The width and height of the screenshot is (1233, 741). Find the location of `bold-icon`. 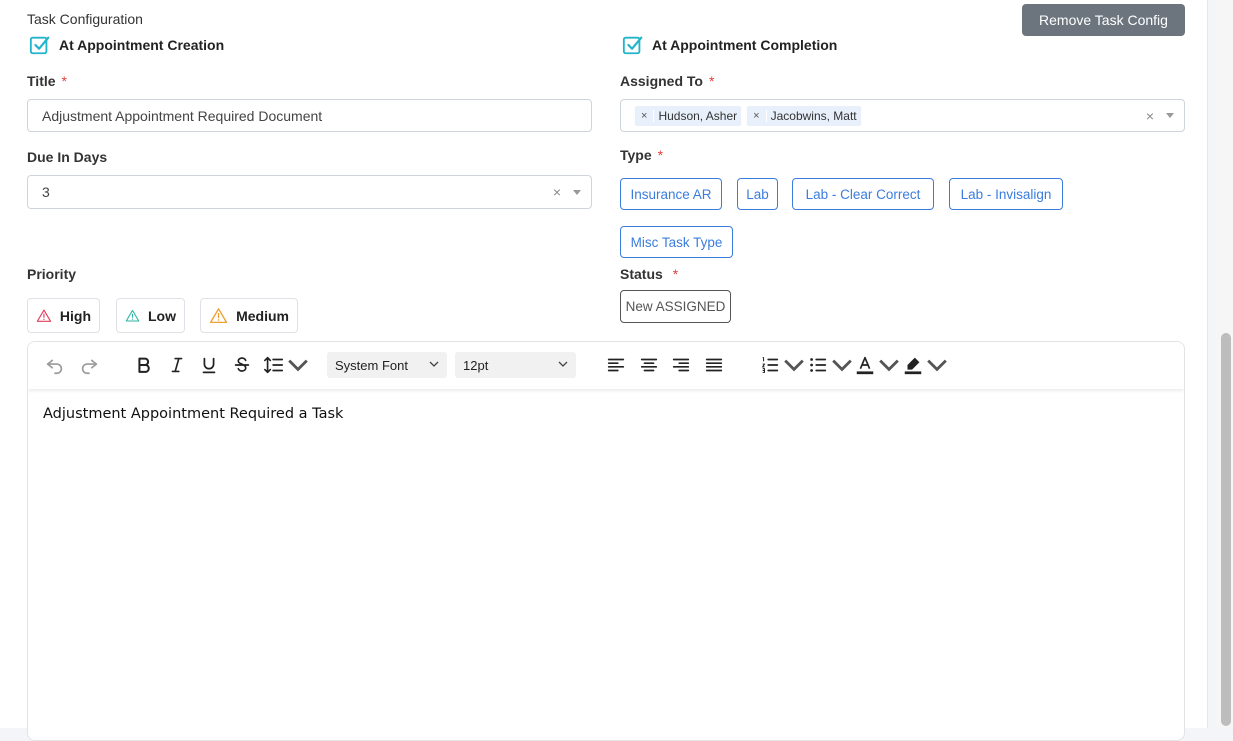

bold-icon is located at coordinates (144, 365).